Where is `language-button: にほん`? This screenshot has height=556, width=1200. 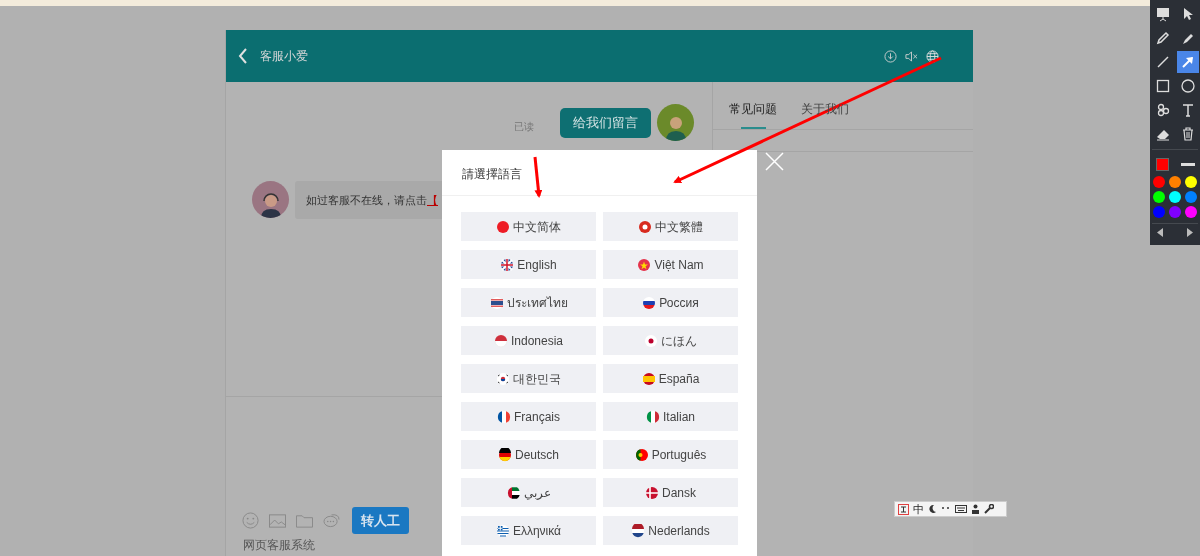 language-button: にほん is located at coordinates (670, 340).